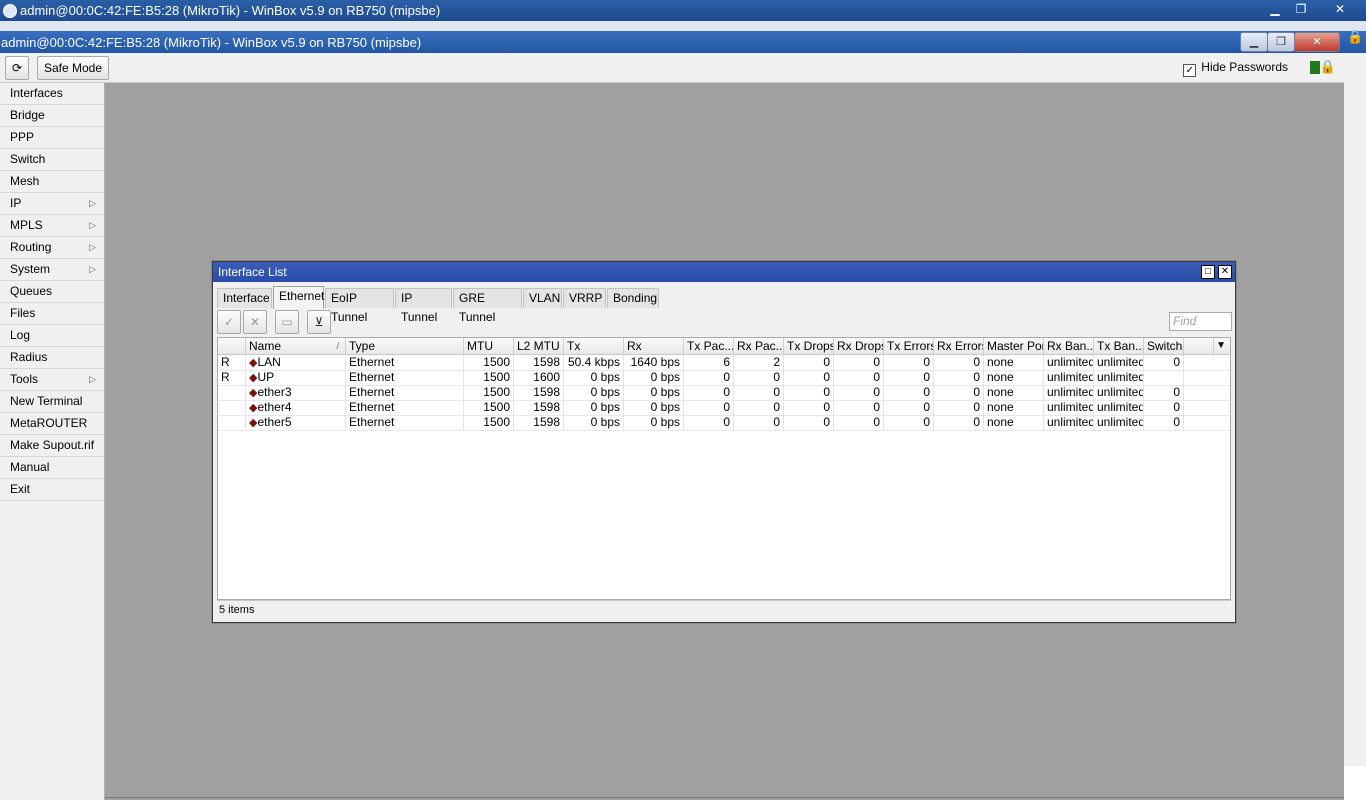  I want to click on sidebar-item-label: Make Supout.rif, so click(52, 445).